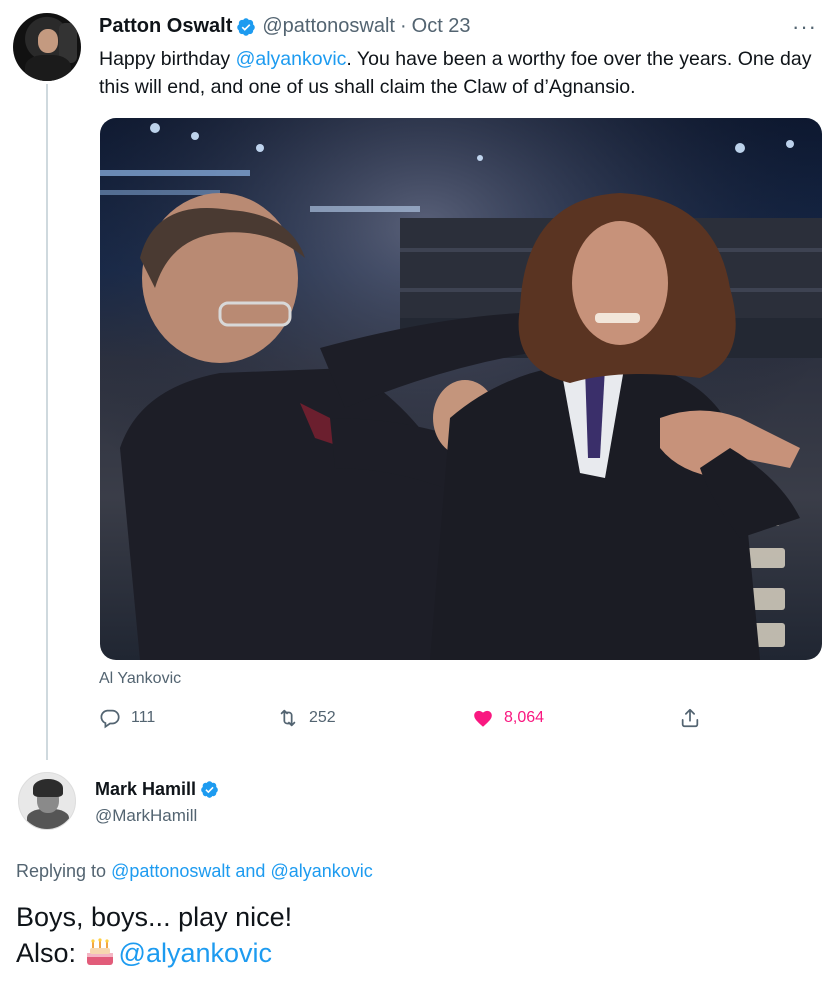 The height and width of the screenshot is (982, 834). Describe the element at coordinates (127, 718) in the screenshot. I see `reply-button: 111` at that location.